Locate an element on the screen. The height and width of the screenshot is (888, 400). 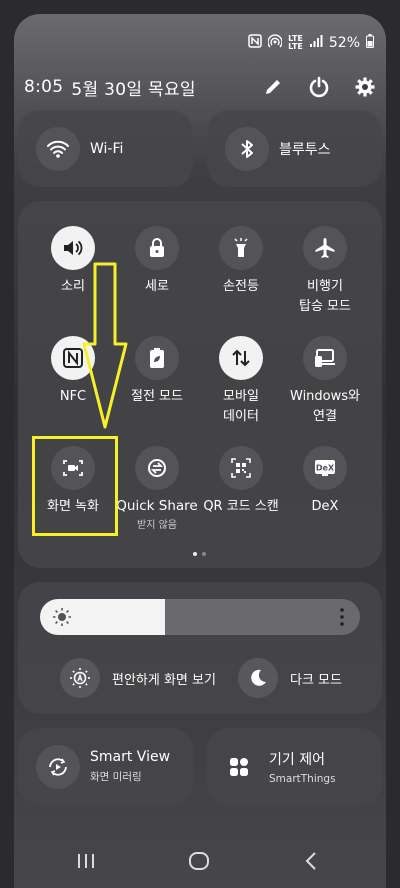
dark-mode-toggle: 다크 모드 is located at coordinates (290, 678).